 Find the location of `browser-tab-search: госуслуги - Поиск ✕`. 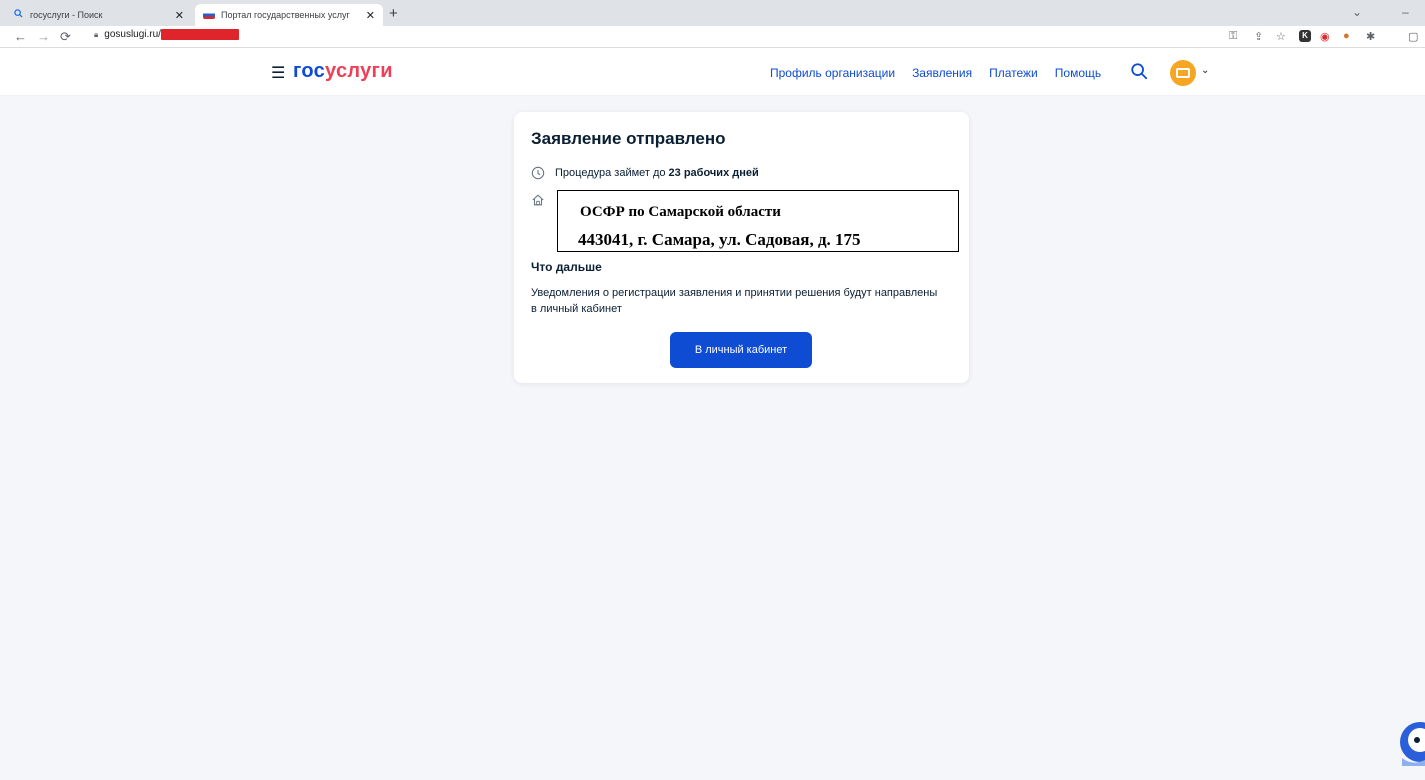

browser-tab-search: госуслуги - Поиск ✕ is located at coordinates (98, 15).